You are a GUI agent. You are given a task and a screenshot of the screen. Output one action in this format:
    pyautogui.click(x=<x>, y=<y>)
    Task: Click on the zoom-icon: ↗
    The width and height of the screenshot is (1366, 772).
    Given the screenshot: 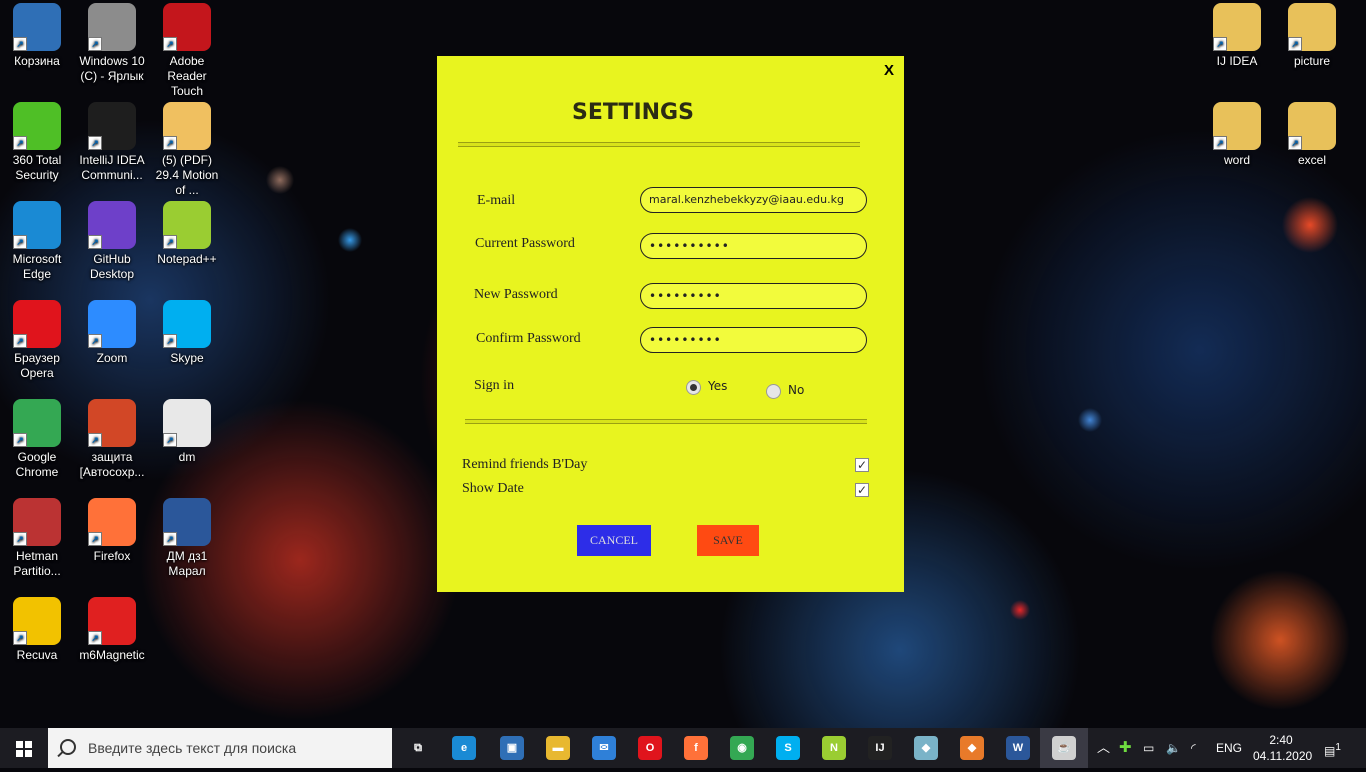 What is the action you would take?
    pyautogui.click(x=112, y=324)
    